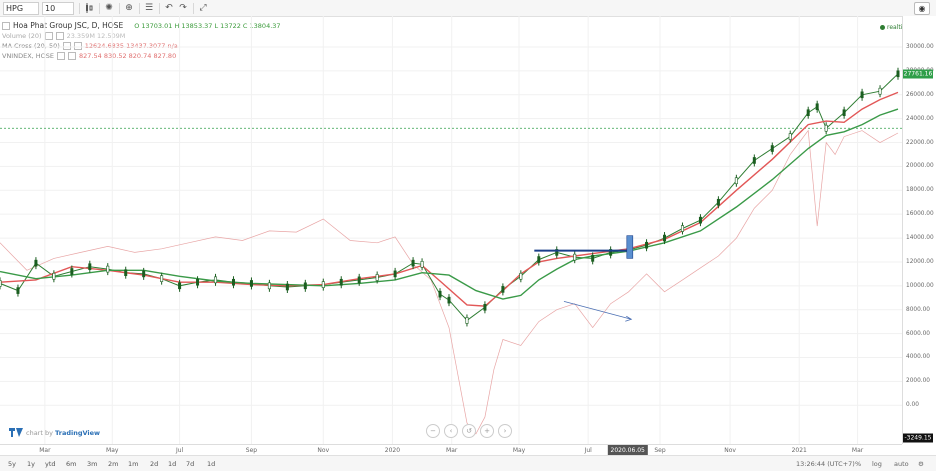 This screenshot has height=471, width=936. I want to click on scroll-right-icon: ›, so click(505, 431).